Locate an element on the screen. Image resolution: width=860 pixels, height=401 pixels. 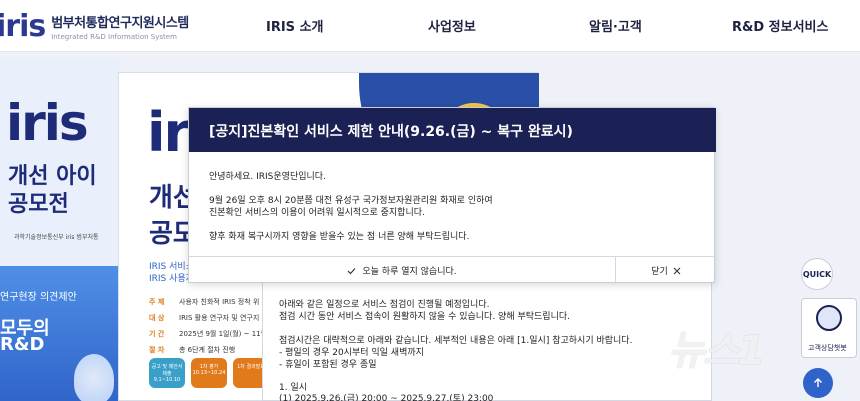
lightbulb-icon is located at coordinates (94, 377).